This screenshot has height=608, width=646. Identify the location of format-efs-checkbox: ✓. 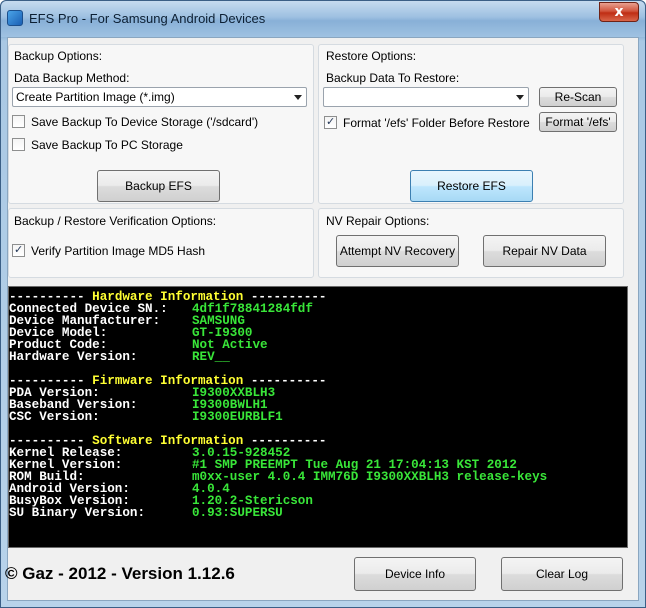
(330, 122).